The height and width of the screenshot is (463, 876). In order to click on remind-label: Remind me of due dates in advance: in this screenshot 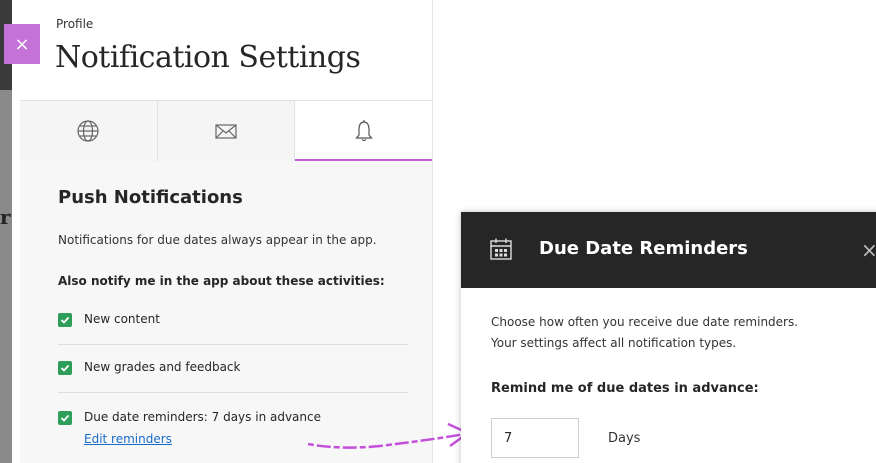, I will do `click(625, 388)`.